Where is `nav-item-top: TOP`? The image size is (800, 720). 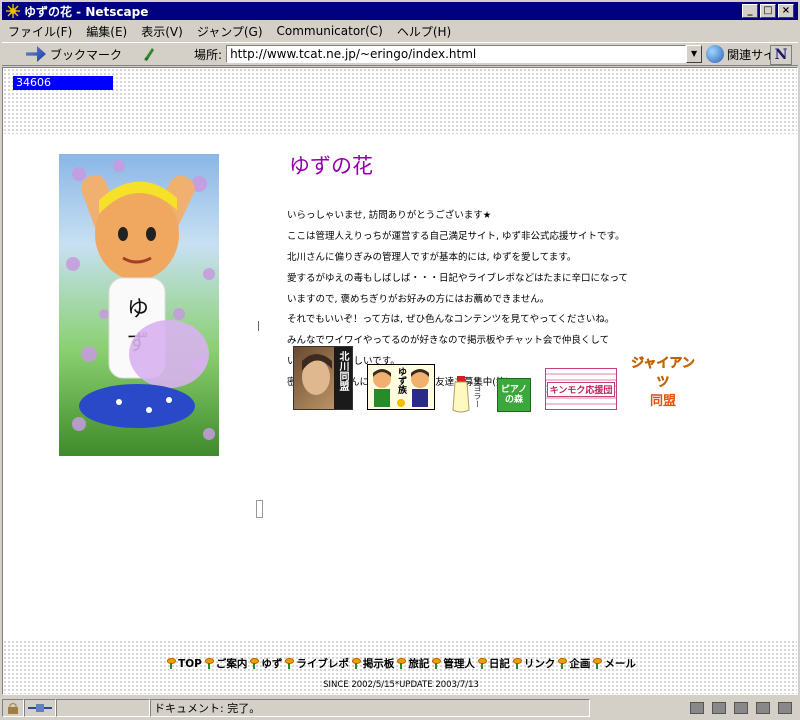
nav-item-top: TOP is located at coordinates (184, 664).